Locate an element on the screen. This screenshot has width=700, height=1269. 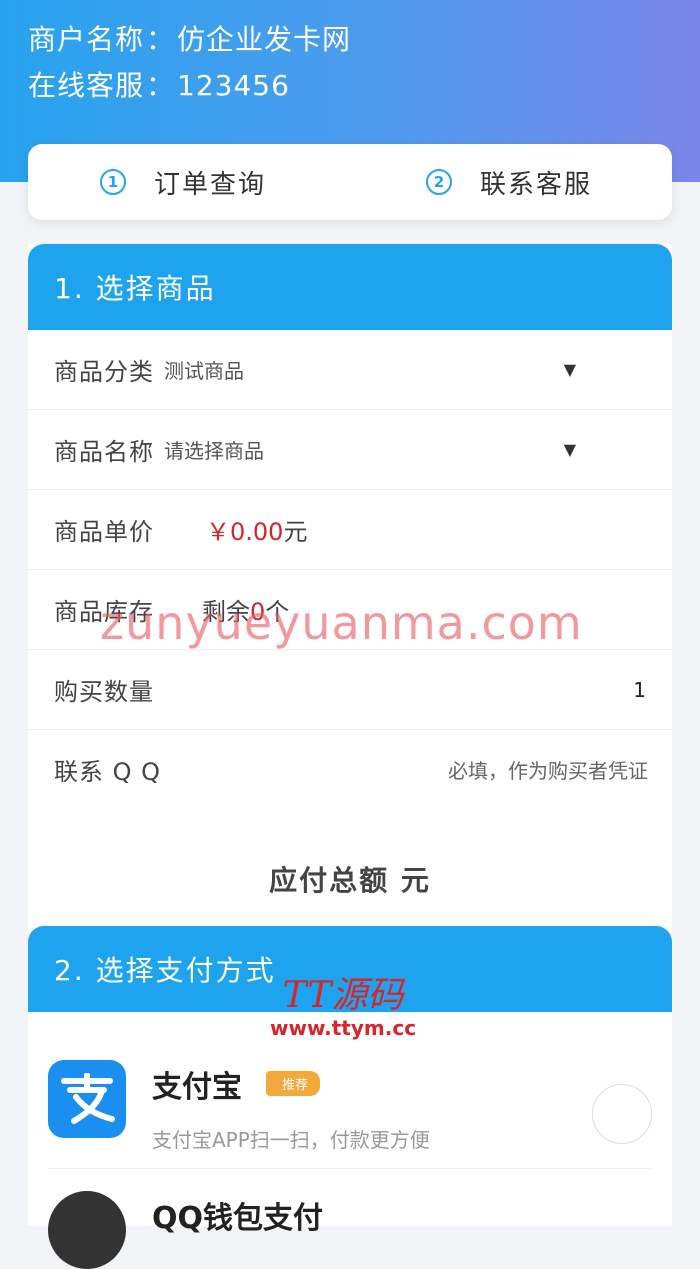
price-row: 商品单价 ￥0.00元 is located at coordinates (350, 530).